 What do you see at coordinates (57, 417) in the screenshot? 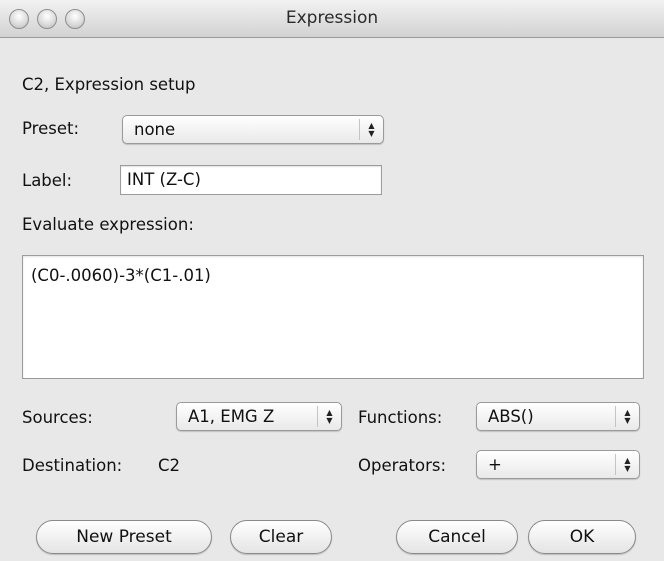
I see `sources-label: Sources:` at bounding box center [57, 417].